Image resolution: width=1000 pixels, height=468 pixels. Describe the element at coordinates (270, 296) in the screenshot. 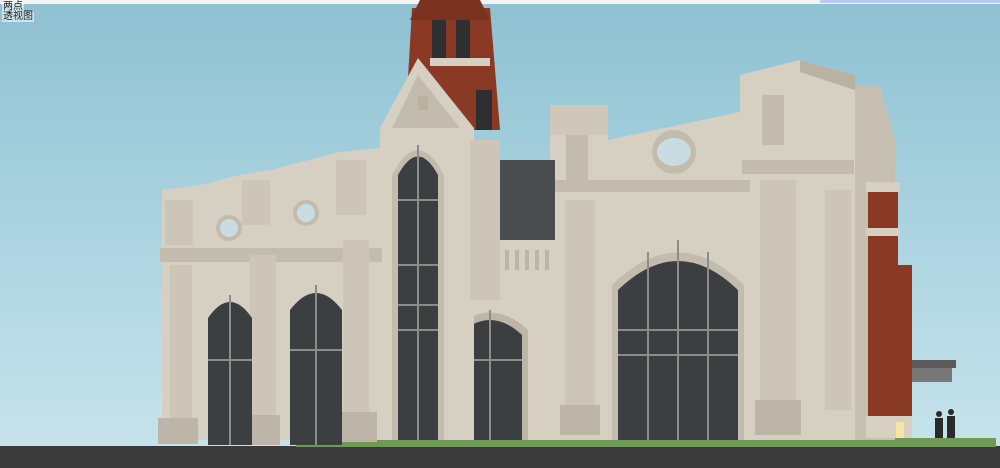

I see `left-block-facade` at that location.